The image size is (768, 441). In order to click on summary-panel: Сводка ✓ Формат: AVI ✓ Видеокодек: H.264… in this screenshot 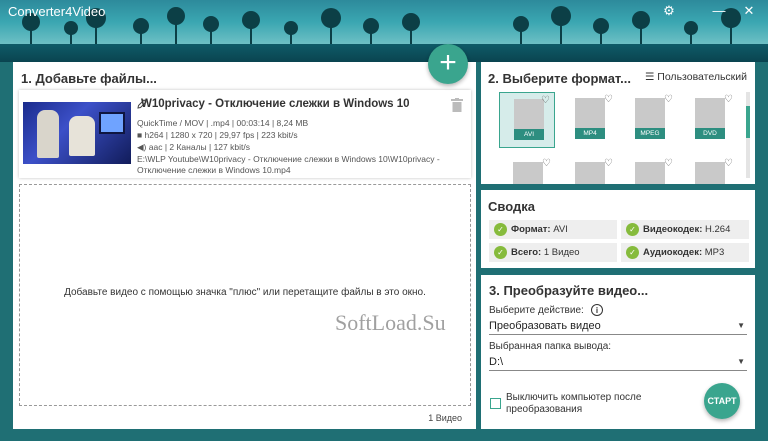, I will do `click(618, 229)`.